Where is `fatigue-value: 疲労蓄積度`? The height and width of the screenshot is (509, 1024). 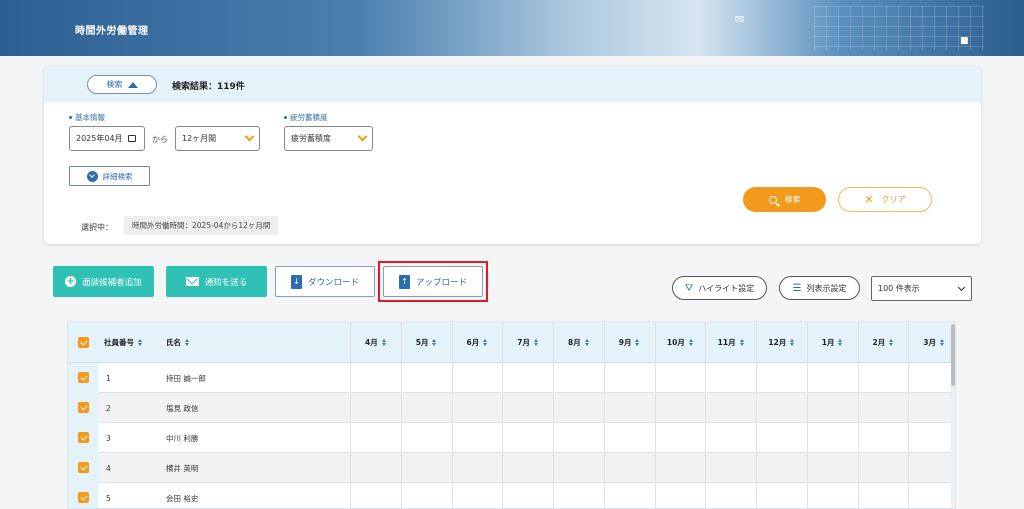
fatigue-value: 疲労蓄積度 is located at coordinates (311, 138).